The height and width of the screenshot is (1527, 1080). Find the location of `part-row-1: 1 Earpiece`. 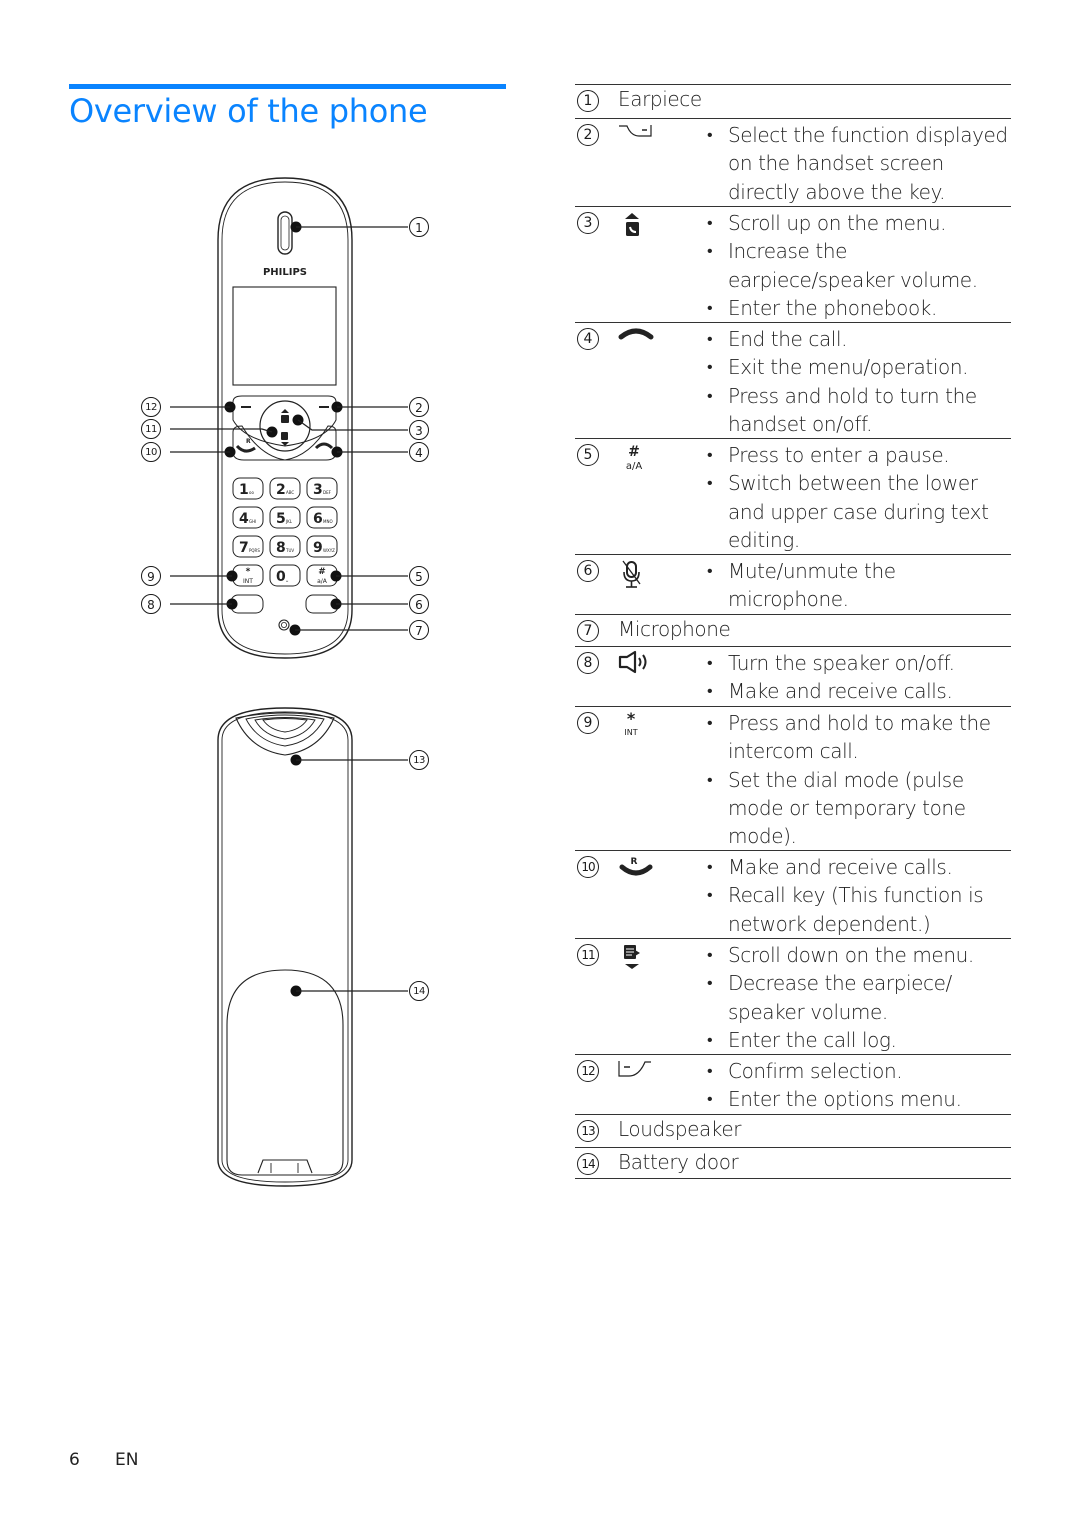

part-row-1: 1 Earpiece is located at coordinates (793, 101).